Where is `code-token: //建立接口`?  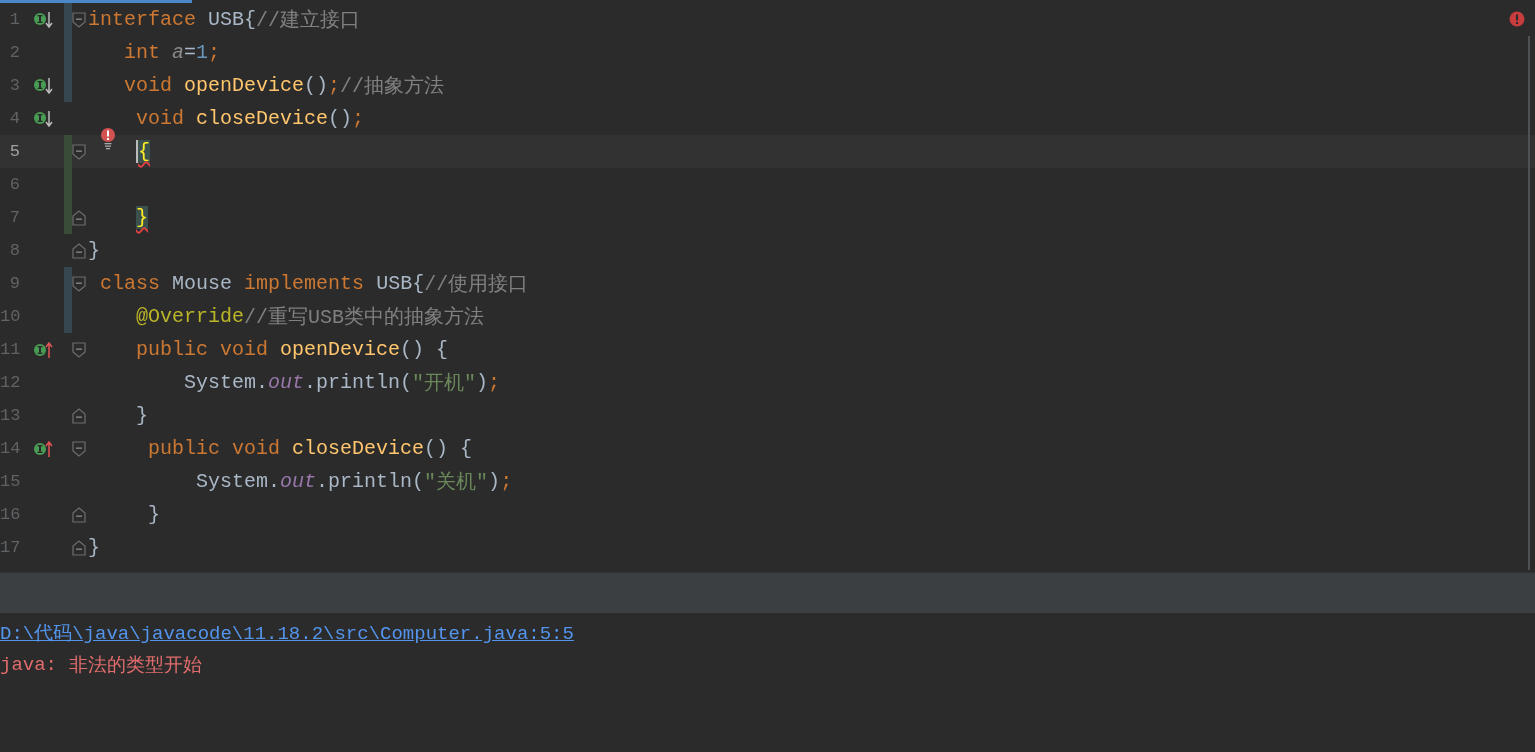
code-token: //建立接口 is located at coordinates (308, 20).